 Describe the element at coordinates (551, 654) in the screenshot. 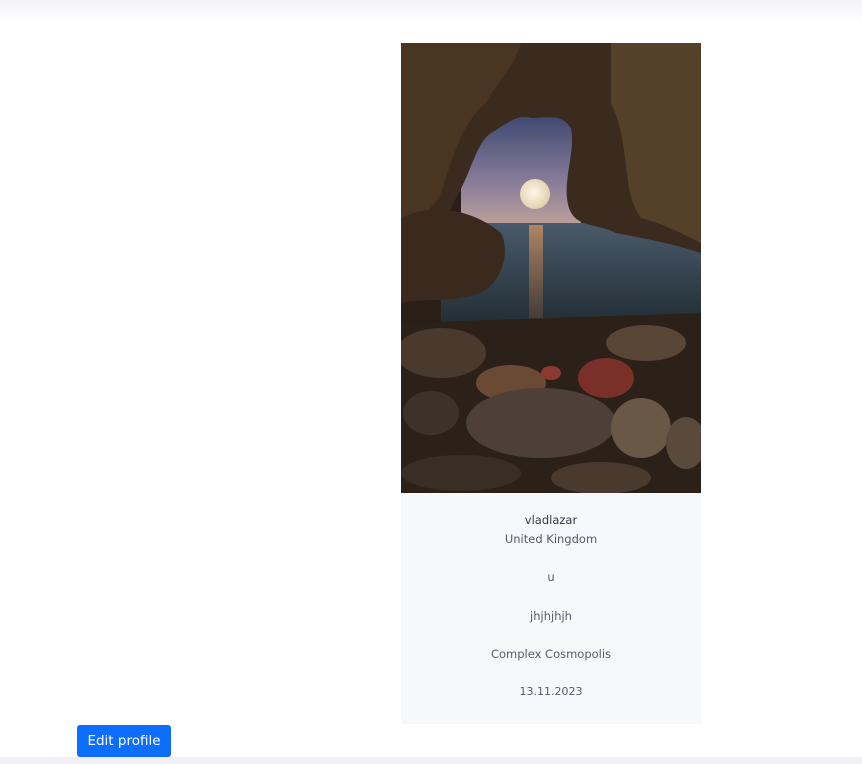

I see `profile-field-3: Complex Cosmopolis` at that location.